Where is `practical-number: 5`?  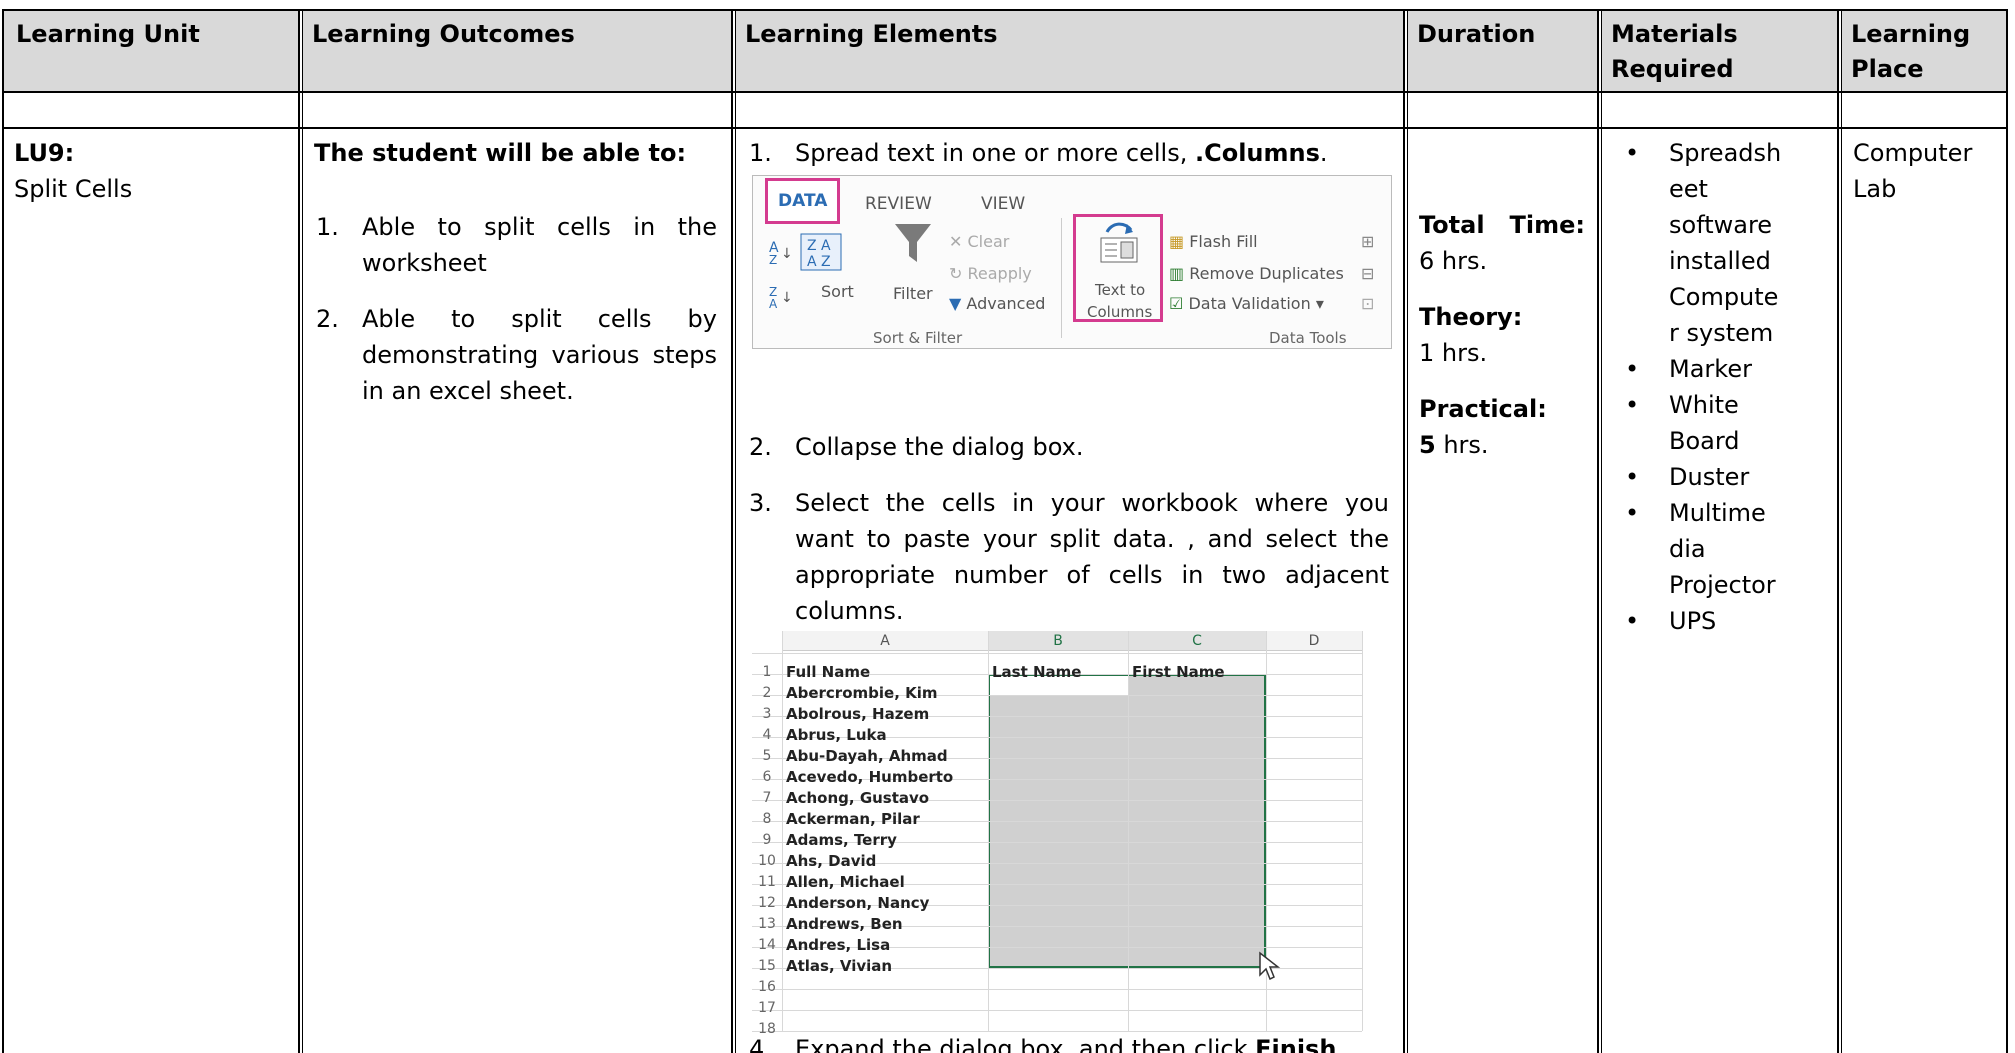 practical-number: 5 is located at coordinates (1427, 445).